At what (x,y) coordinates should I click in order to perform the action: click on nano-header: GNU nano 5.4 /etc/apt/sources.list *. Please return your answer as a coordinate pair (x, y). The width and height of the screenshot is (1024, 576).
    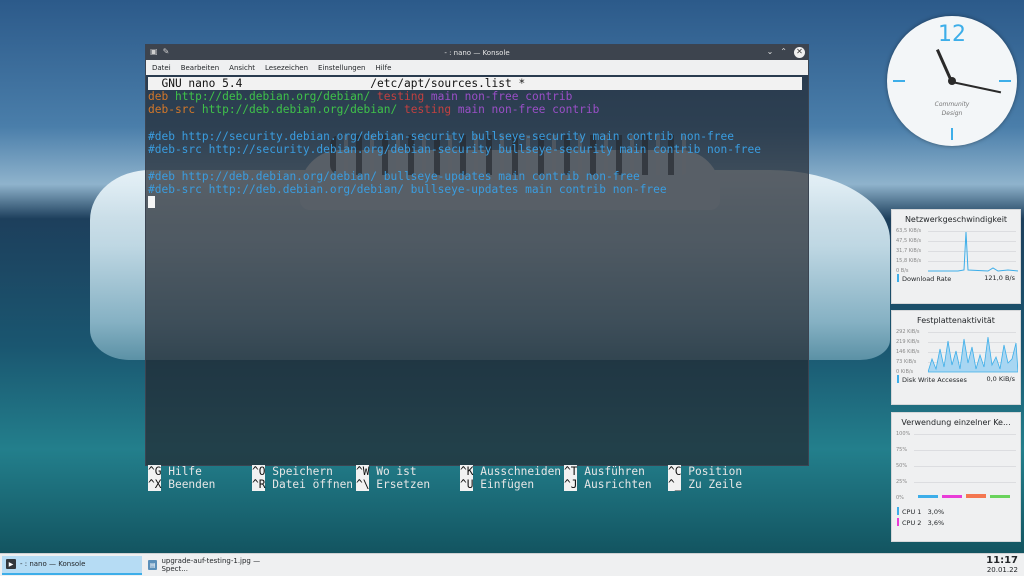
    Looking at the image, I should click on (475, 83).